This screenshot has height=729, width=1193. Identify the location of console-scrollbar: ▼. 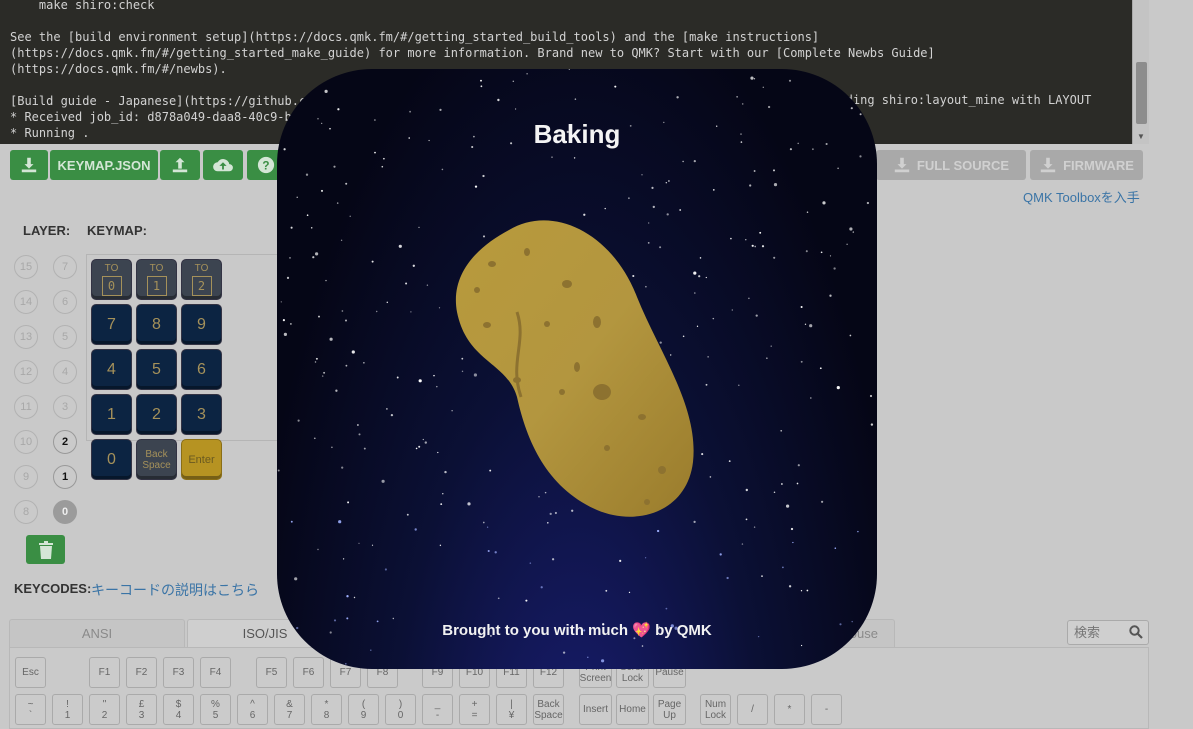
(1140, 72).